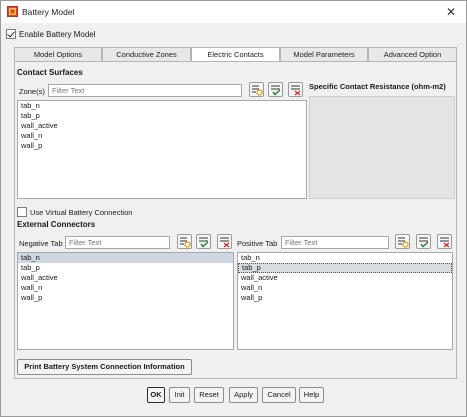 The height and width of the screenshot is (417, 467). Describe the element at coordinates (412, 54) in the screenshot. I see `tab-advanced-option: Advanced Option` at that location.